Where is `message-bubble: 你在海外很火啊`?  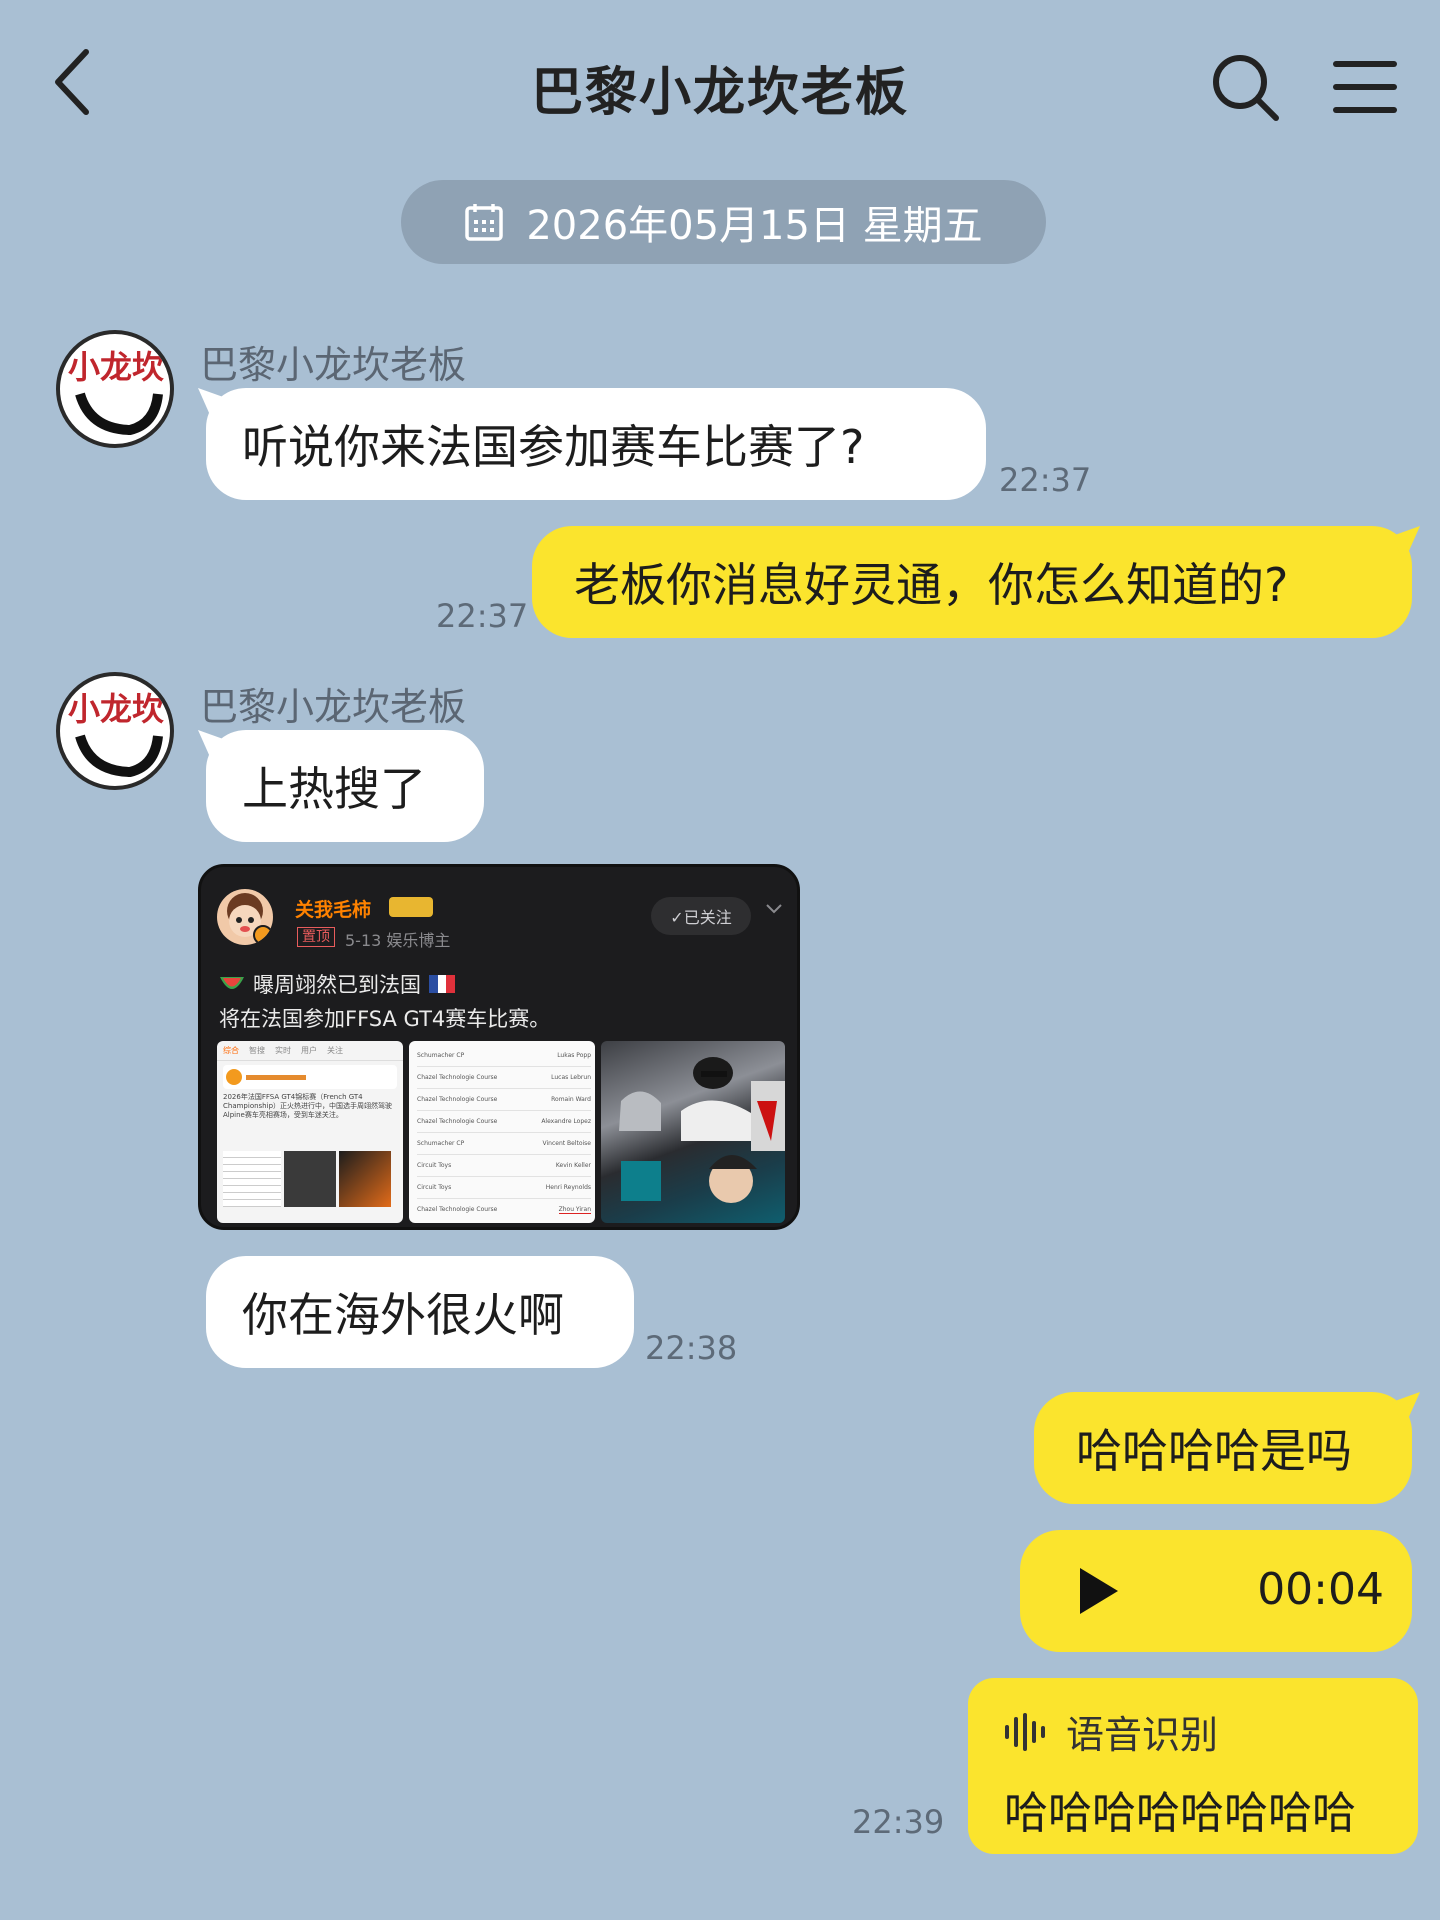
message-bubble: 你在海外很火啊 is located at coordinates (420, 1312).